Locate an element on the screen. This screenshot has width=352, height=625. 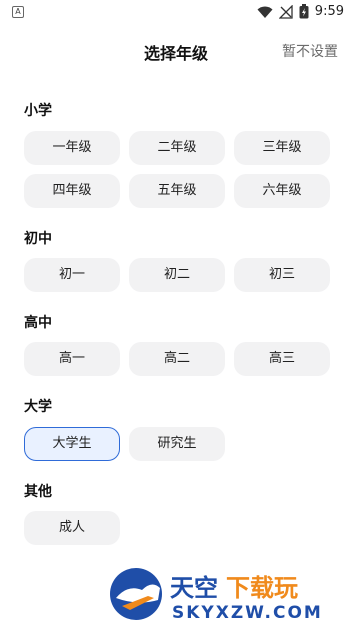
grade-chip-senior-1: 高一 is located at coordinates (72, 359).